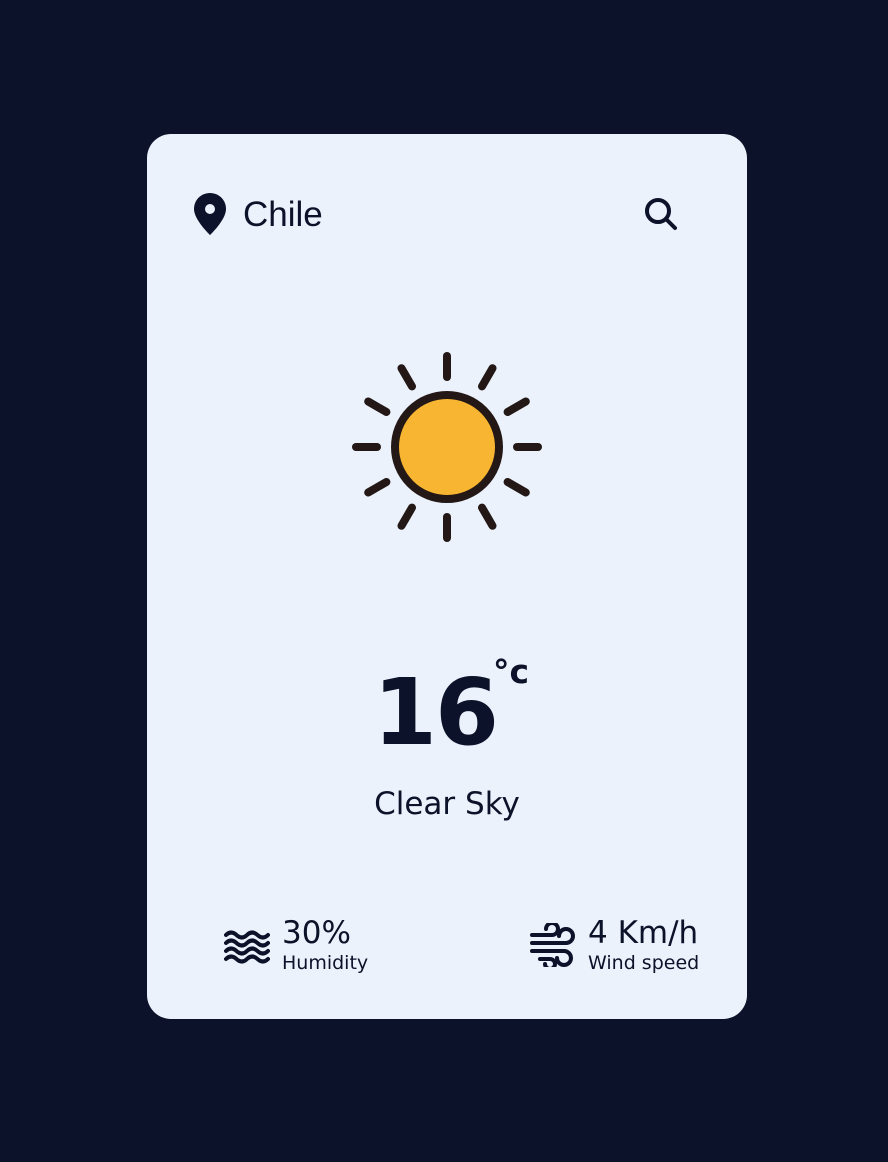 The height and width of the screenshot is (1162, 888). I want to click on wind-label: Wind speed, so click(644, 963).